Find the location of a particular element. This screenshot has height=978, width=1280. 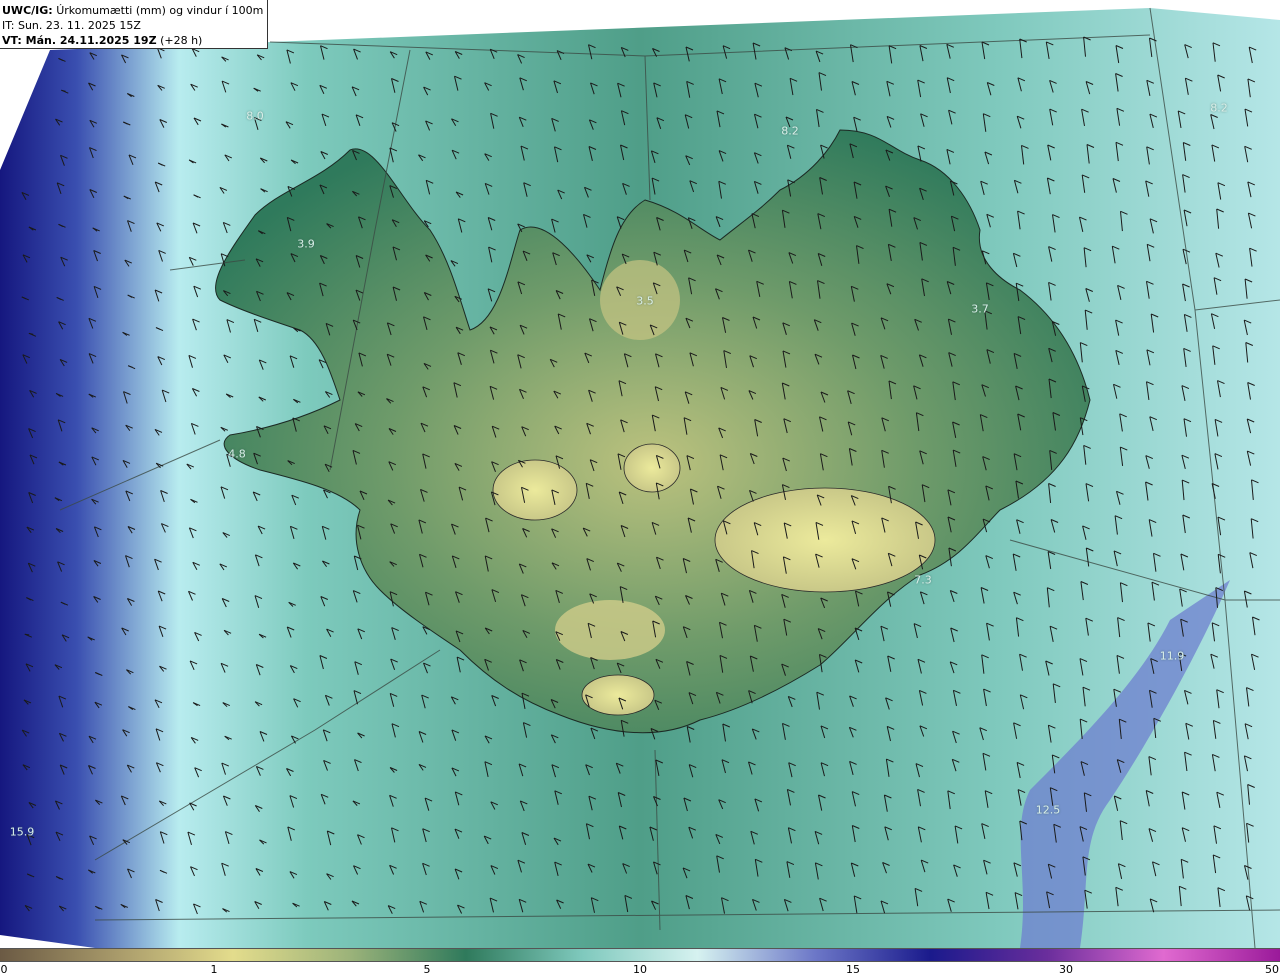

valid-time: VT: Mán. 24.11.2025 19Z is located at coordinates (79, 40).